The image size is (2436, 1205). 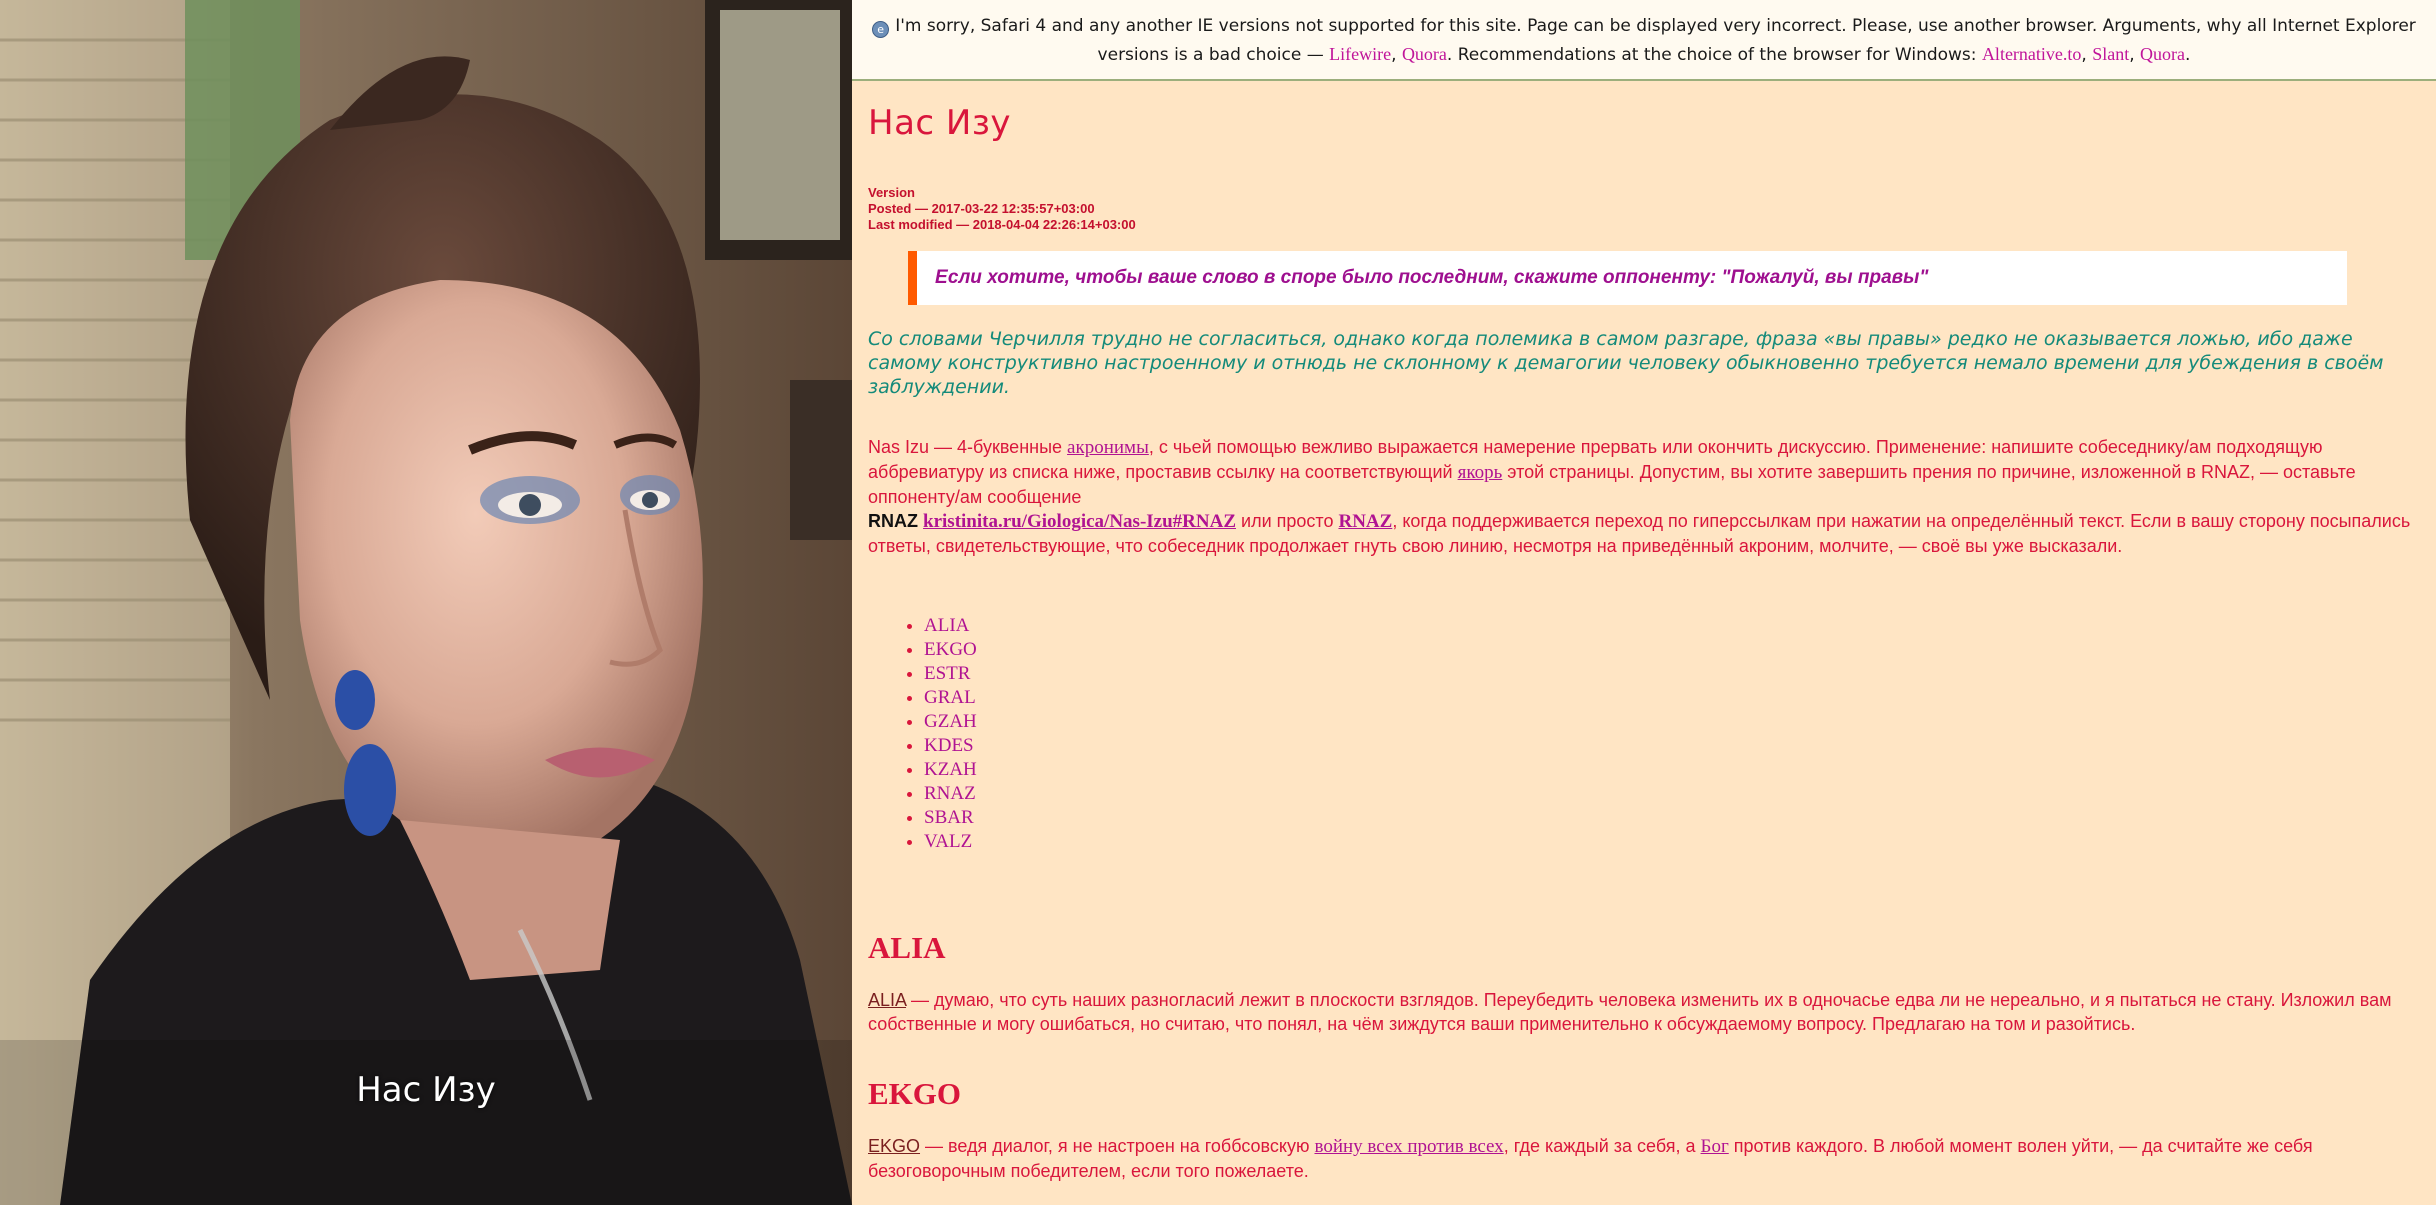 I want to click on quora-link-2: Quora, so click(x=2162, y=54).